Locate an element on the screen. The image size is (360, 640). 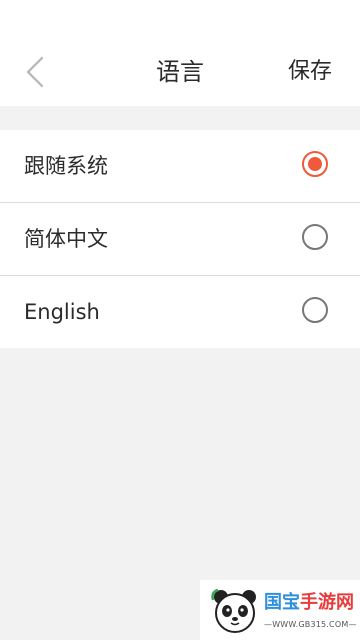
save-button: 保存 is located at coordinates (310, 72).